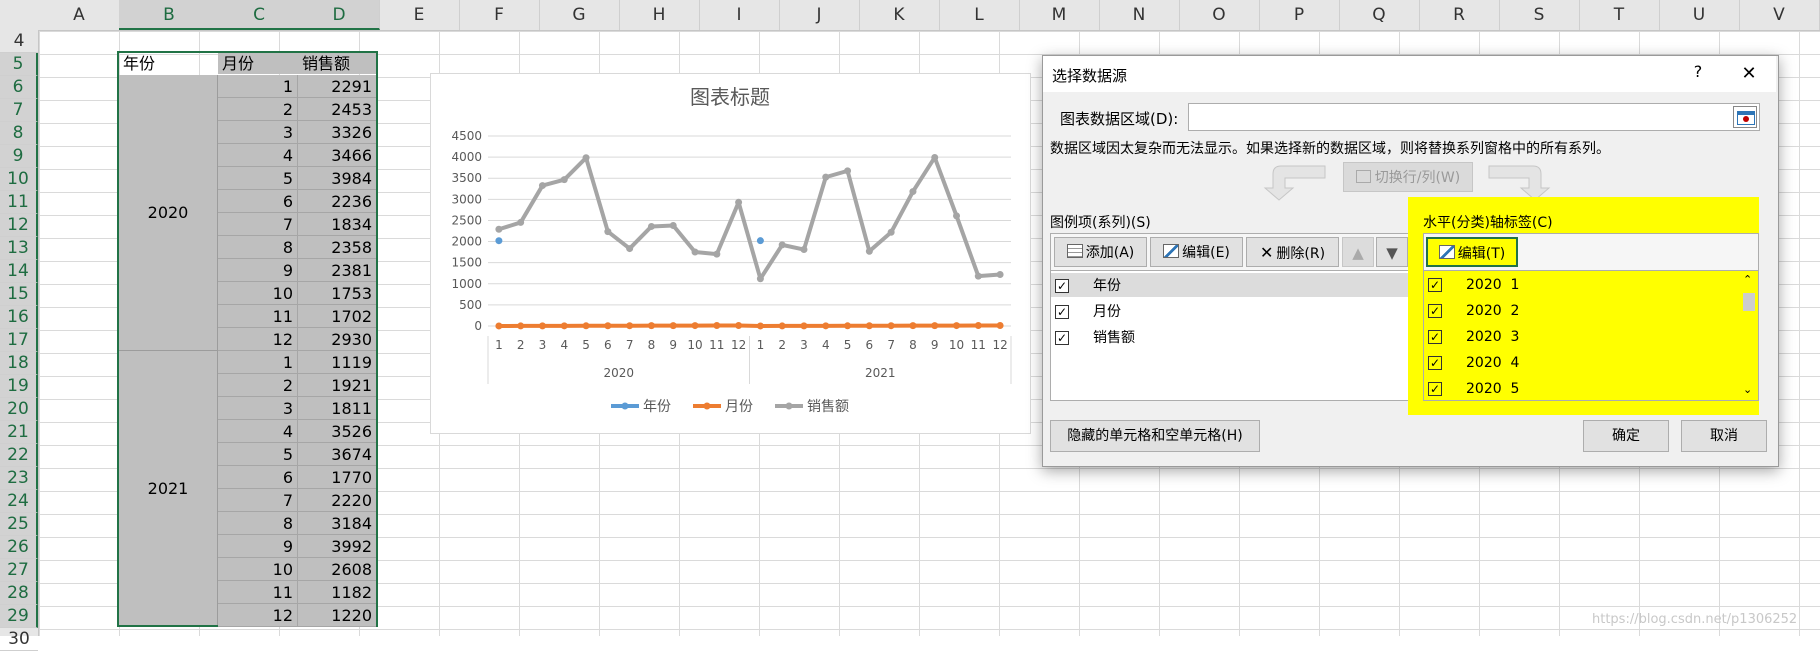  What do you see at coordinates (499, 15) in the screenshot?
I see `column-header-f: F` at bounding box center [499, 15].